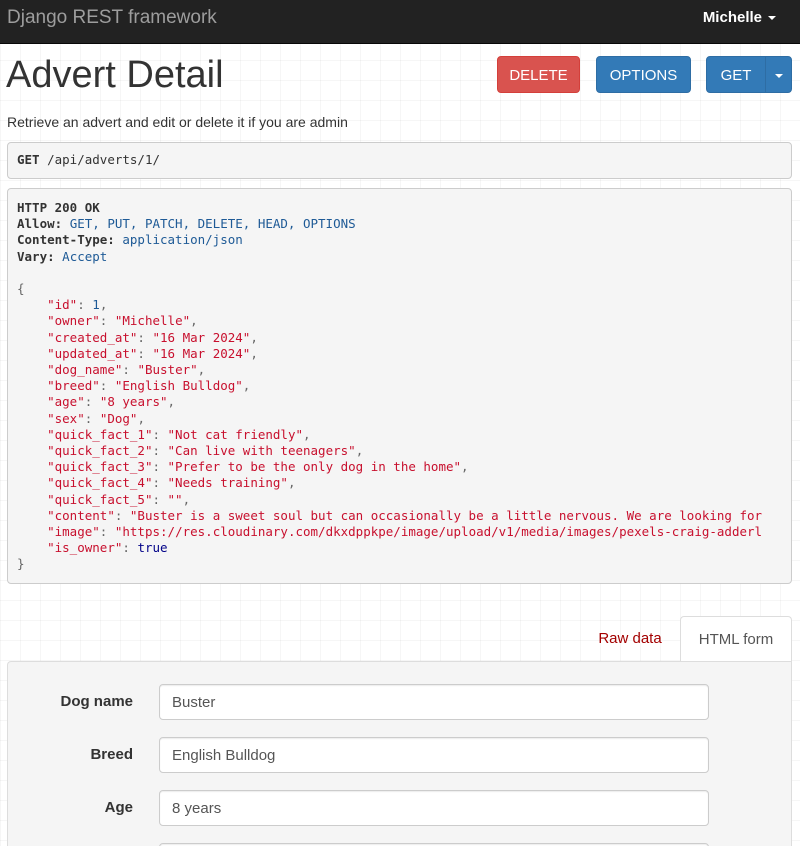 This screenshot has width=800, height=846. What do you see at coordinates (399, 257) in the screenshot?
I see `response-line: Vary: Accept` at bounding box center [399, 257].